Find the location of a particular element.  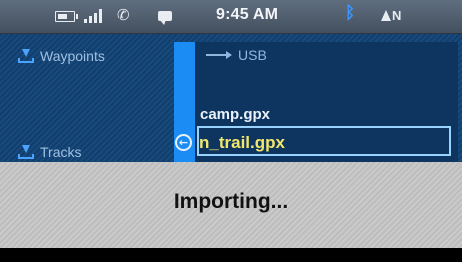

clock-time: 9:45 AM is located at coordinates (247, 14).